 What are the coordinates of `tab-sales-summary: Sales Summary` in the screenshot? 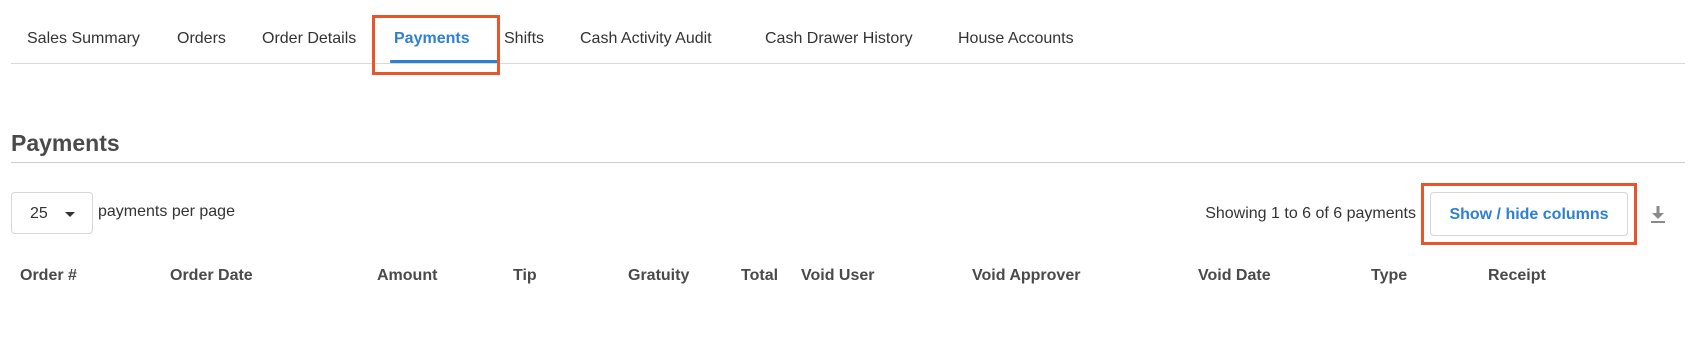 It's located at (83, 39).